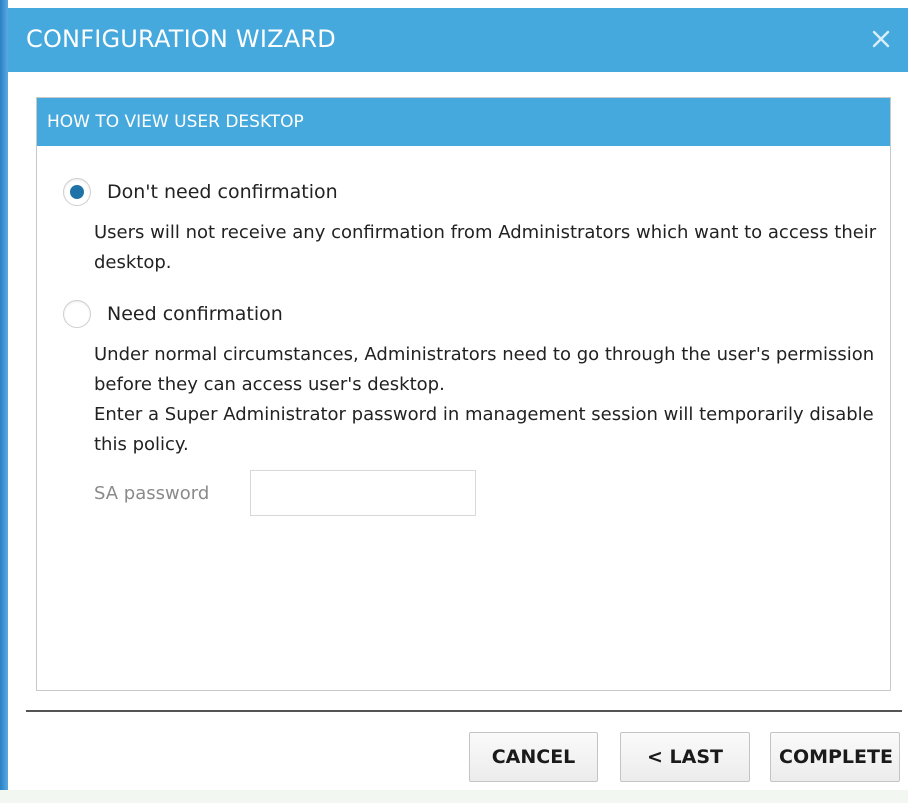  What do you see at coordinates (463, 122) in the screenshot?
I see `panel-header: HOW TO VIEW USER DESKTOP` at bounding box center [463, 122].